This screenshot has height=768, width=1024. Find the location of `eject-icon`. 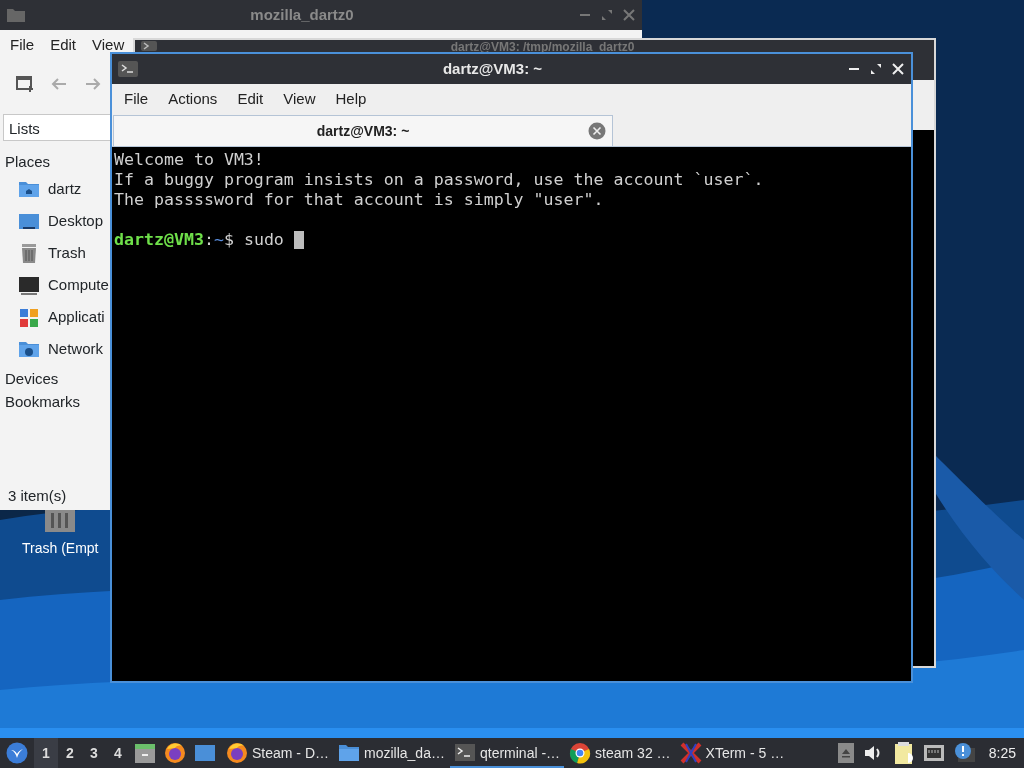

eject-icon is located at coordinates (845, 753).